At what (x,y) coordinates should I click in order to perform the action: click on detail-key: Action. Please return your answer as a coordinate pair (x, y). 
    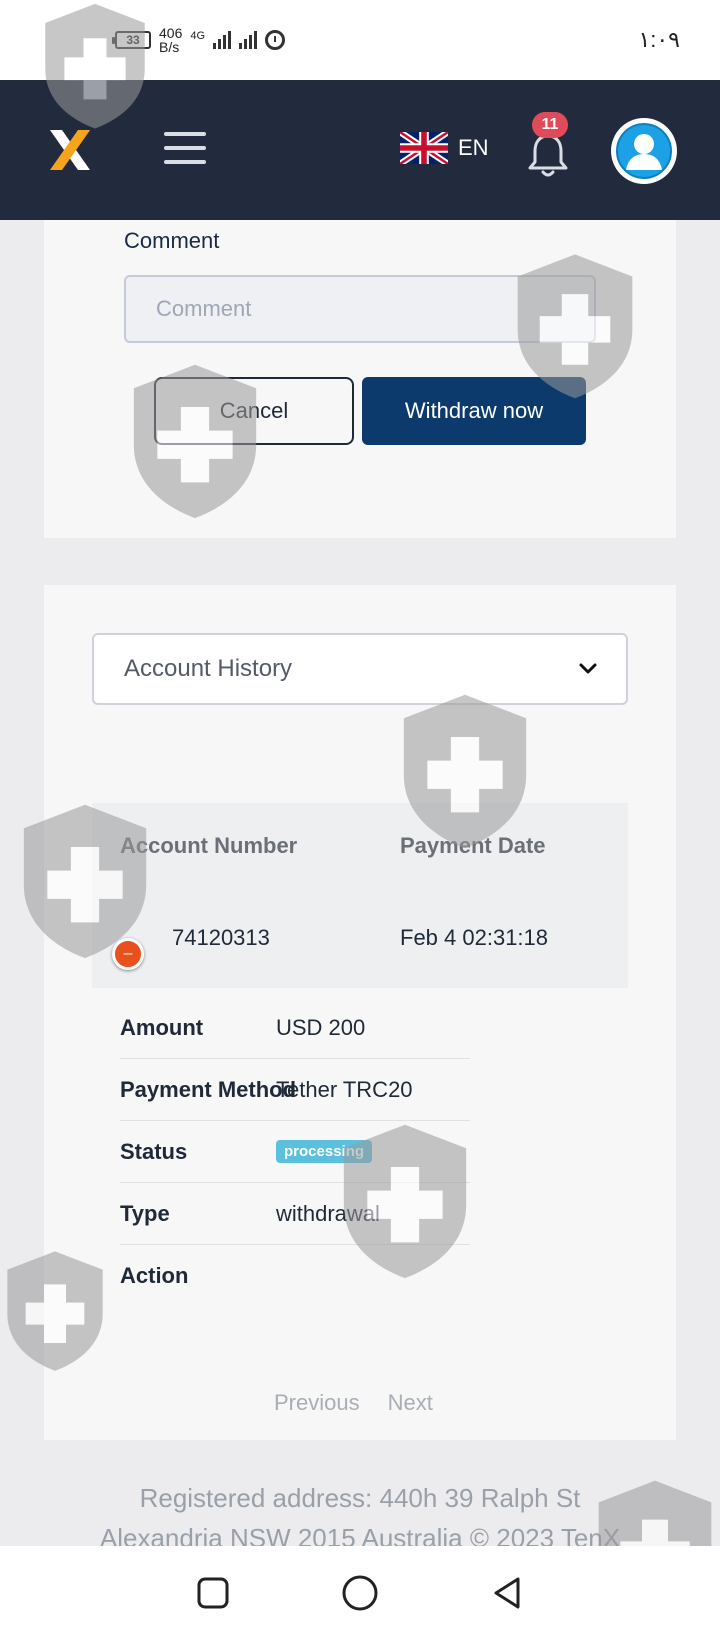
    Looking at the image, I should click on (154, 1275).